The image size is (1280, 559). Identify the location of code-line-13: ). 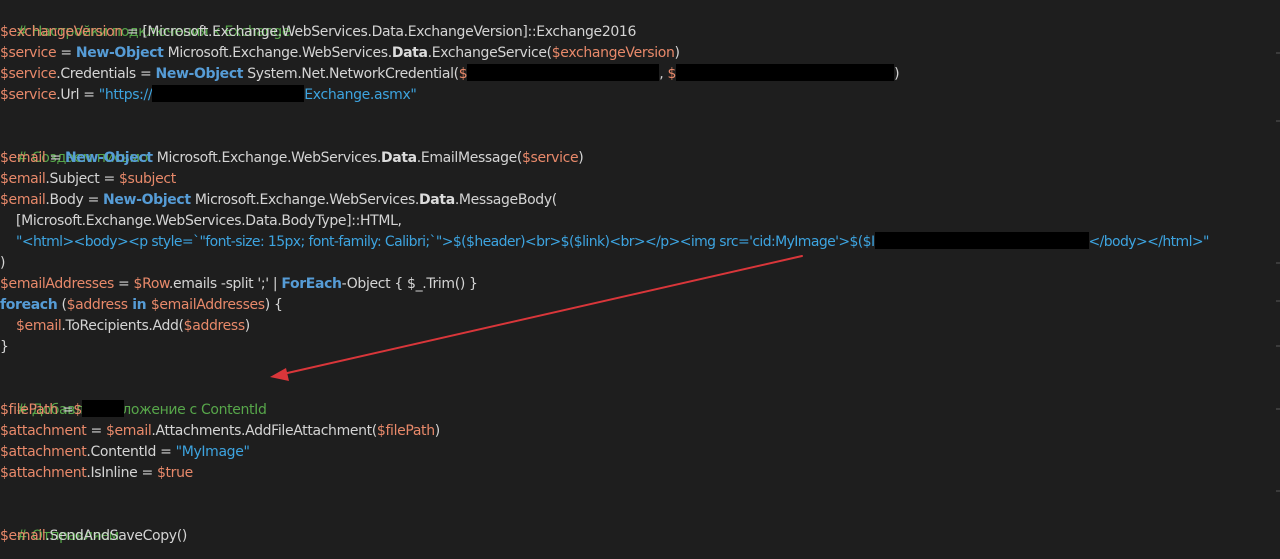
(2, 263).